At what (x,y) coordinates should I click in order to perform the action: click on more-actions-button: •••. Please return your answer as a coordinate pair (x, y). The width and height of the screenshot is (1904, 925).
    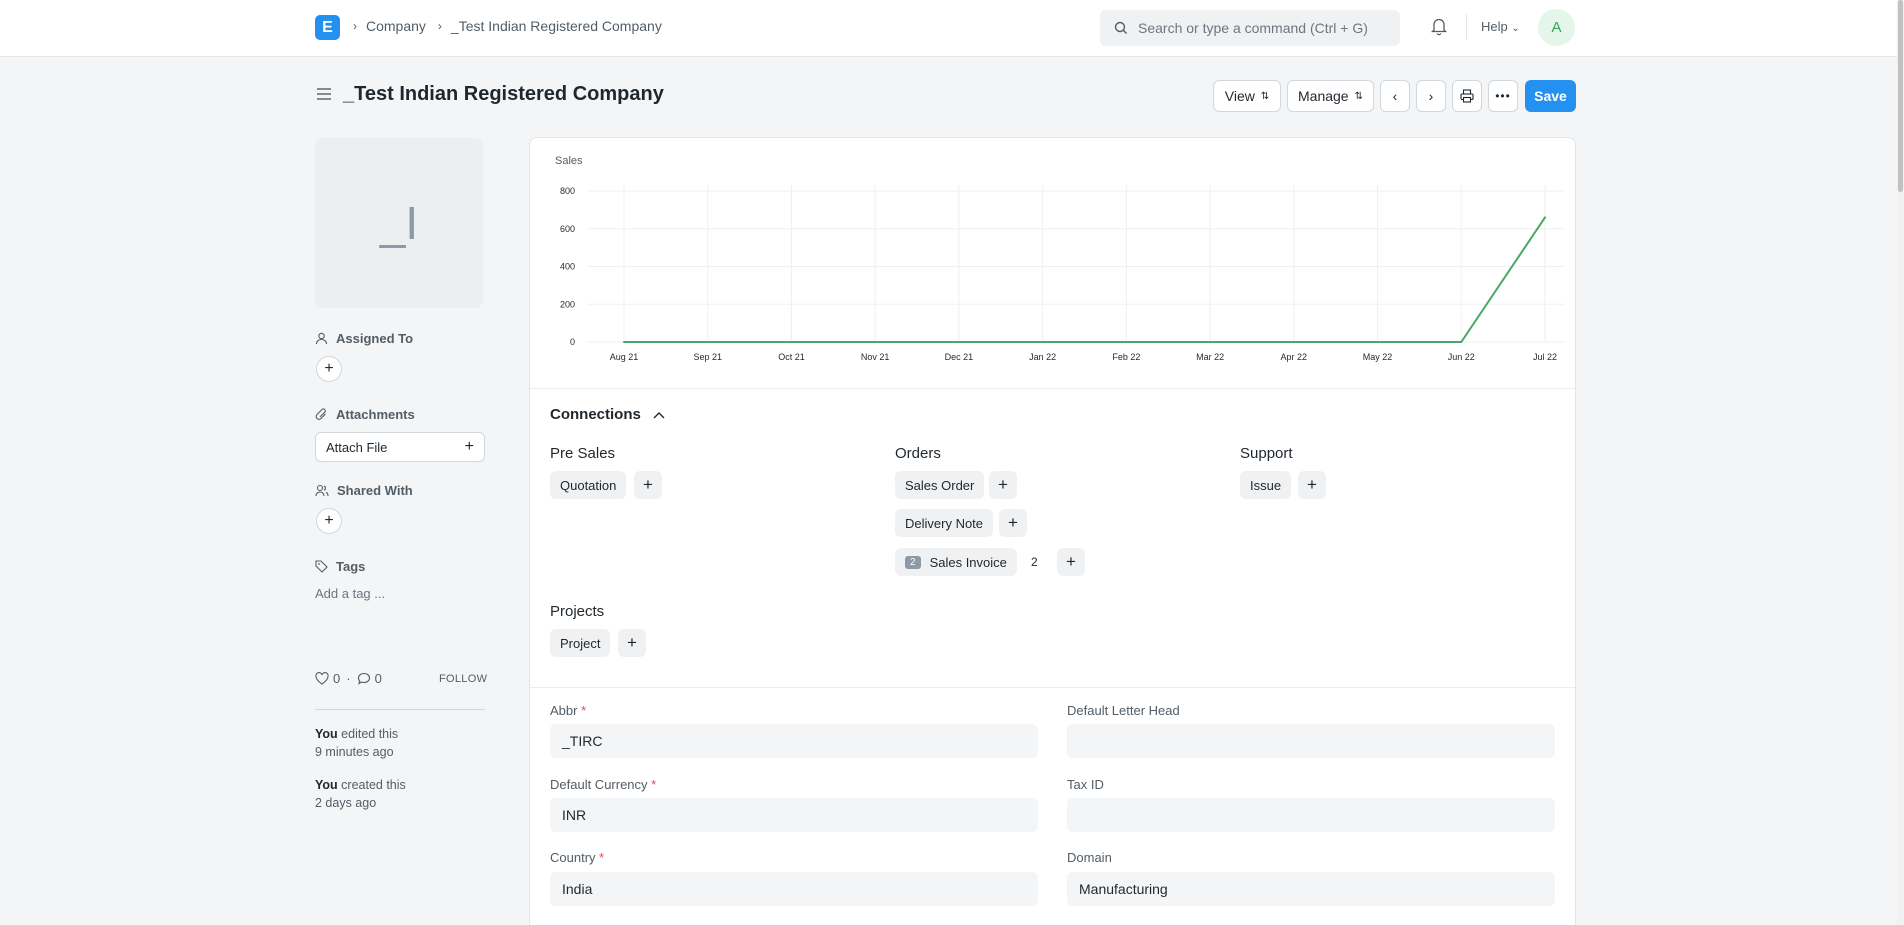
    Looking at the image, I should click on (1503, 96).